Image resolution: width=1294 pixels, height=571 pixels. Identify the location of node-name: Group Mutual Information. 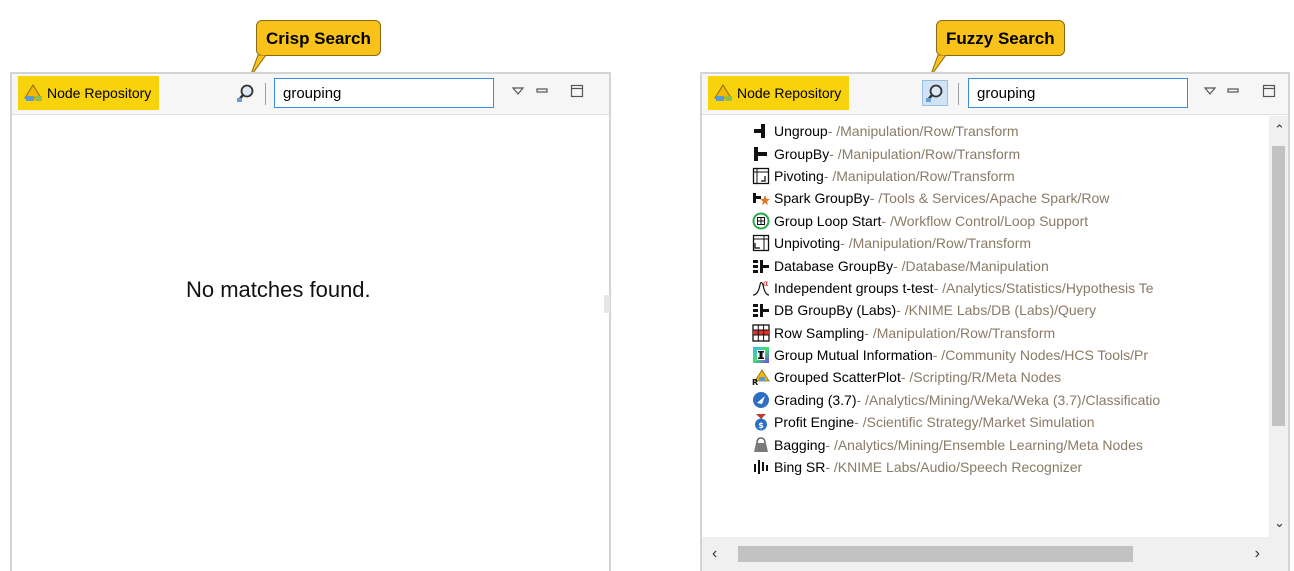
(853, 355).